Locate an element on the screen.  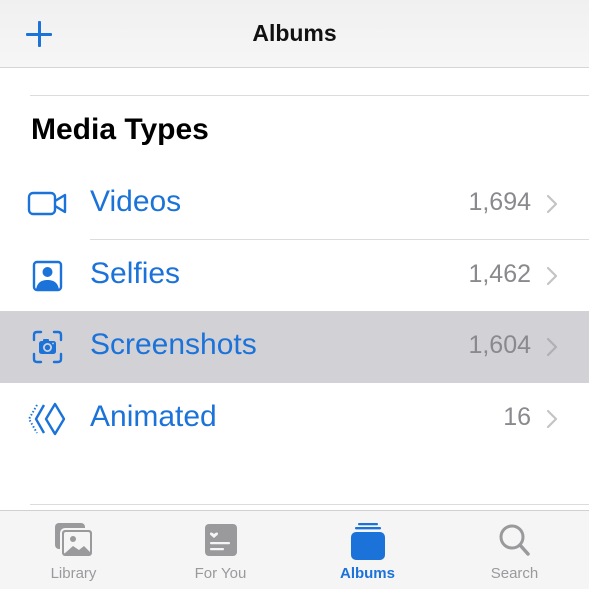
tab-search: Search is located at coordinates (514, 550).